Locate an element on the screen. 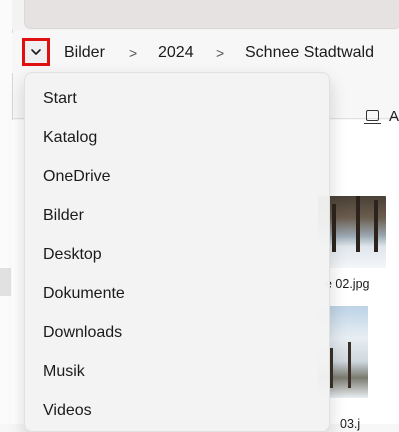 Image resolution: width=399 pixels, height=432 pixels. menu-item-downloads: Downloads is located at coordinates (177, 332).